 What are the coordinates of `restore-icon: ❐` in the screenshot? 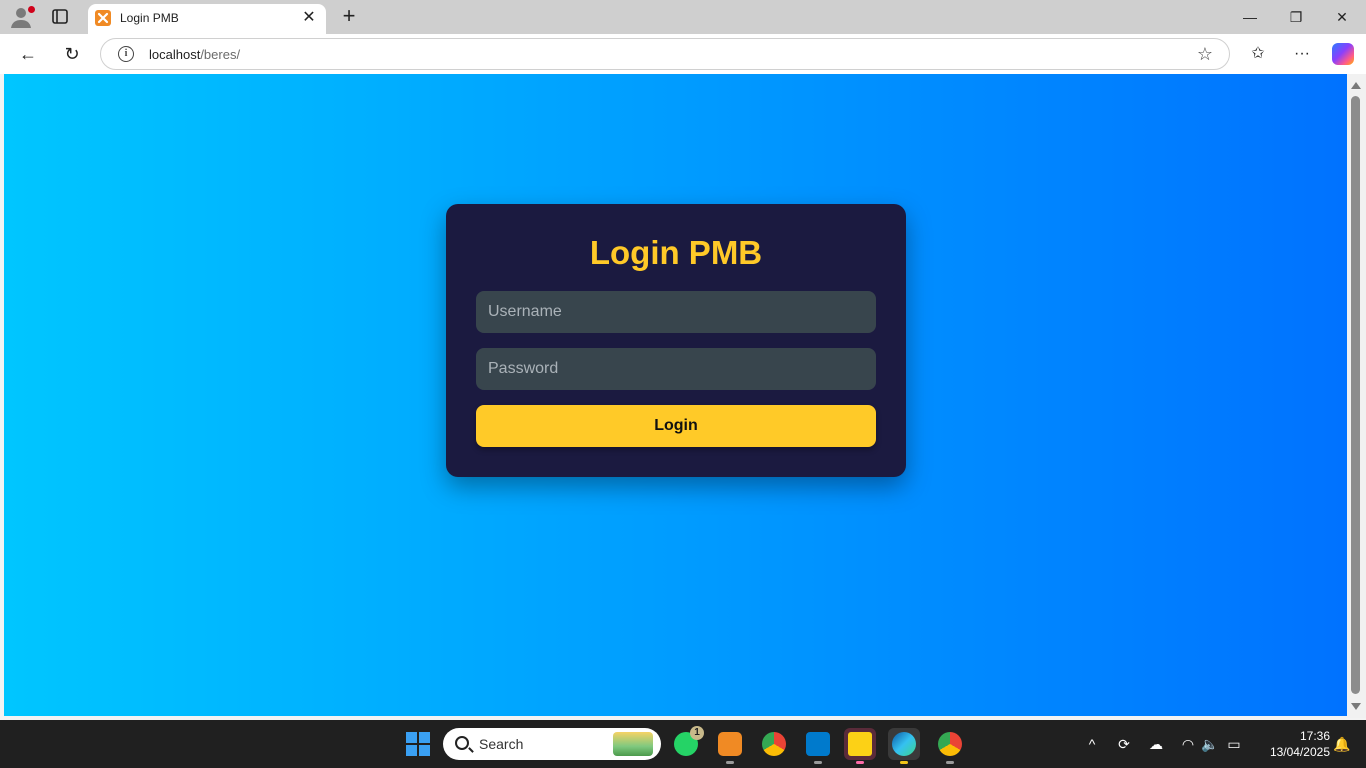 It's located at (1296, 17).